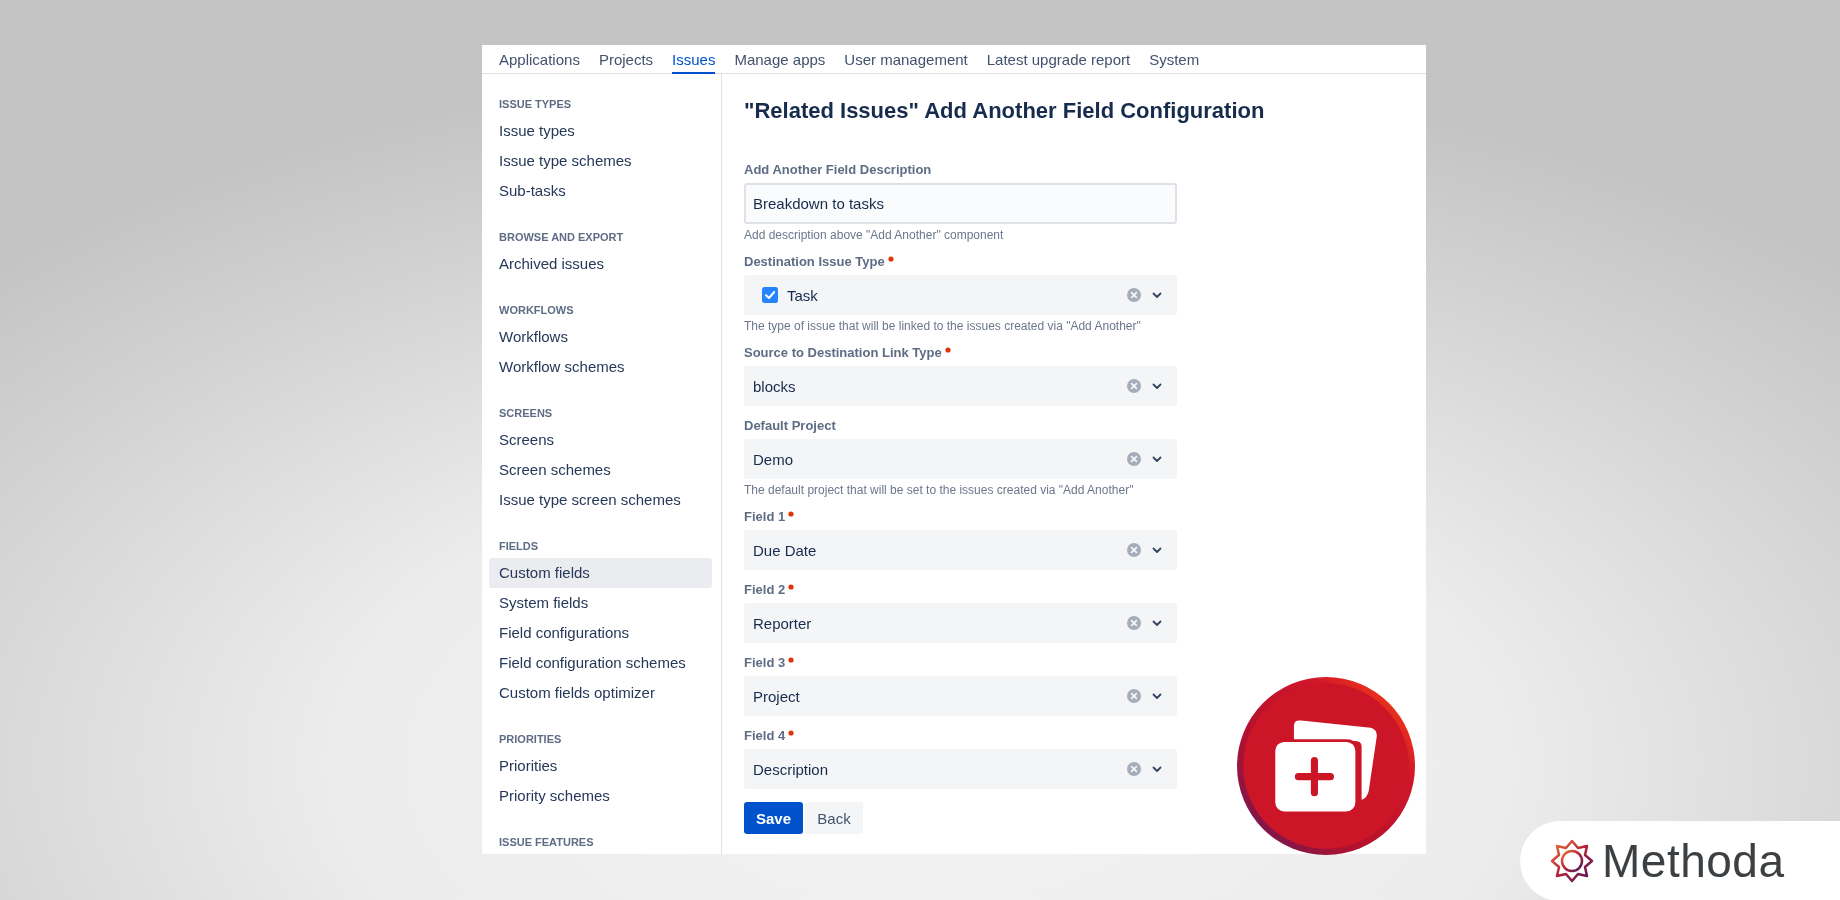 Image resolution: width=1840 pixels, height=900 pixels. What do you see at coordinates (960, 295) in the screenshot?
I see `select-field: Task` at bounding box center [960, 295].